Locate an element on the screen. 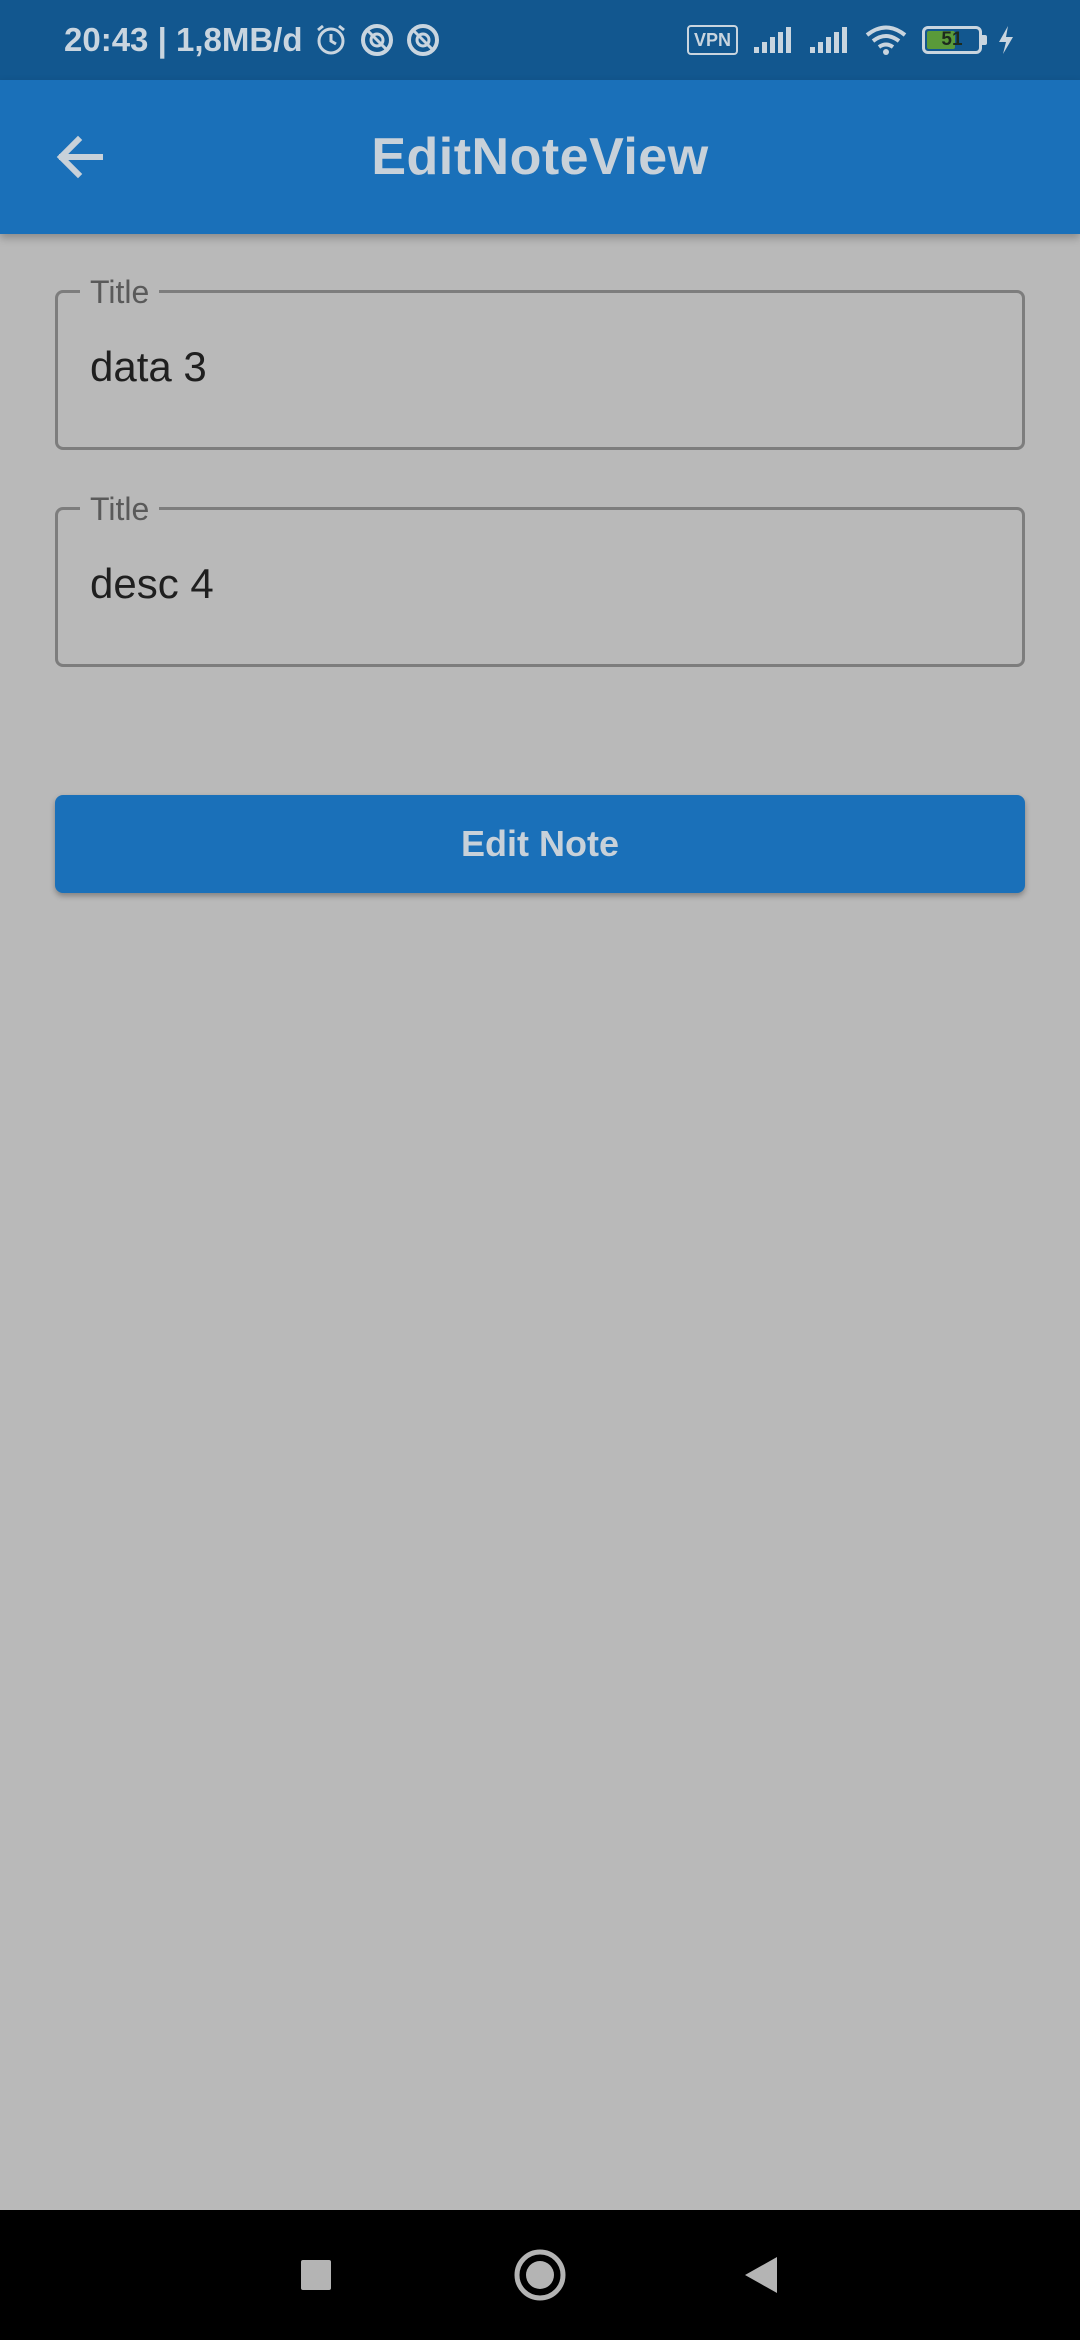 The width and height of the screenshot is (1080, 2340). circle-home-icon is located at coordinates (540, 2275).